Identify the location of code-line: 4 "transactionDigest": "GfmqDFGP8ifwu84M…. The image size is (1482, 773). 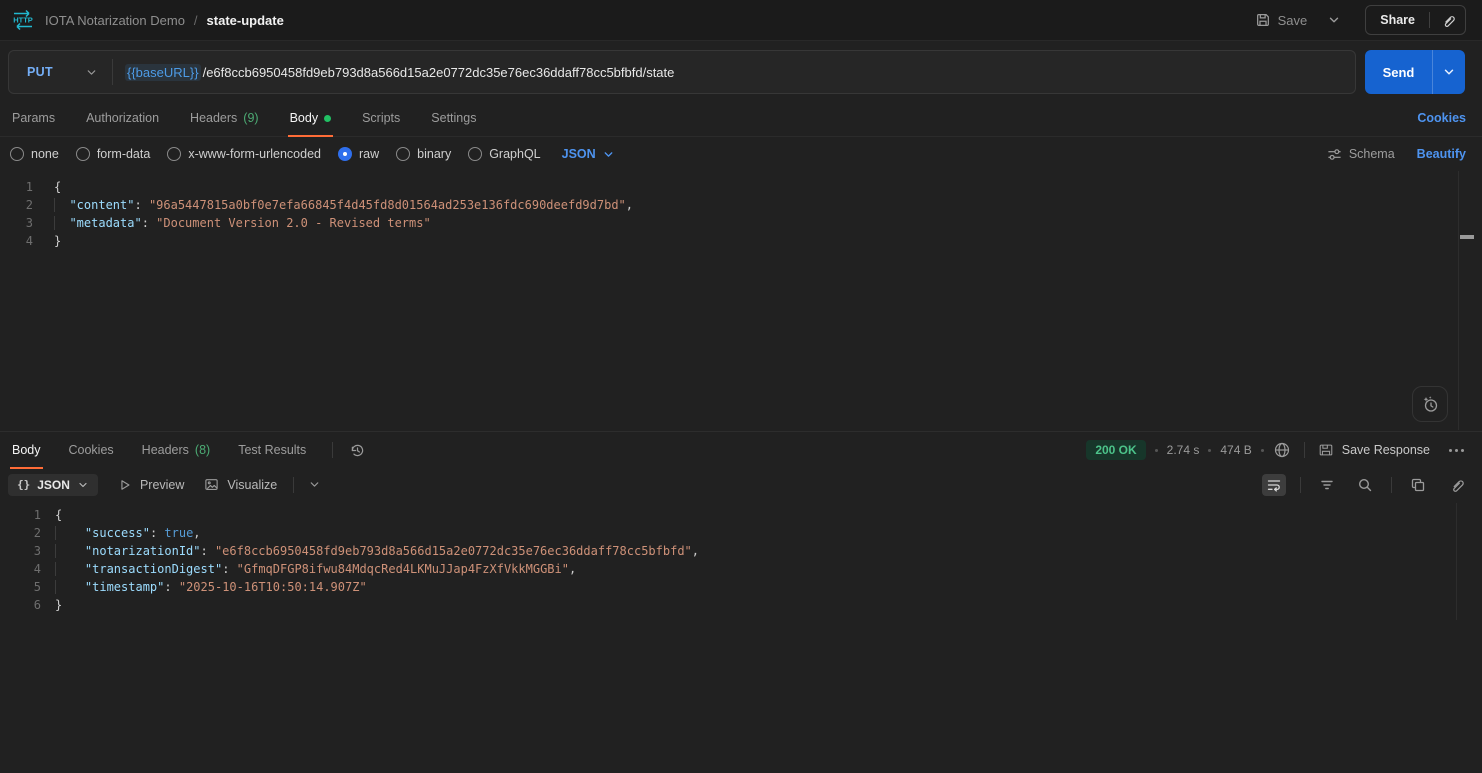
(728, 569).